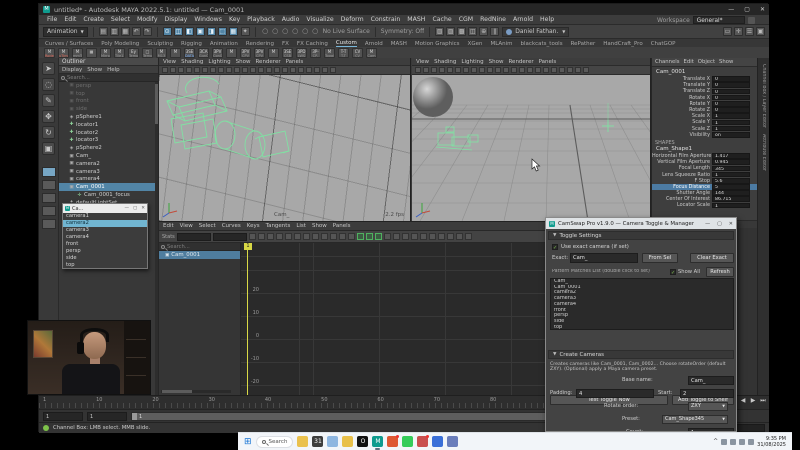 Image resolution: width=800 pixels, height=450 pixels. What do you see at coordinates (105, 237) in the screenshot?
I see `camera-list-item: camera4` at bounding box center [105, 237].